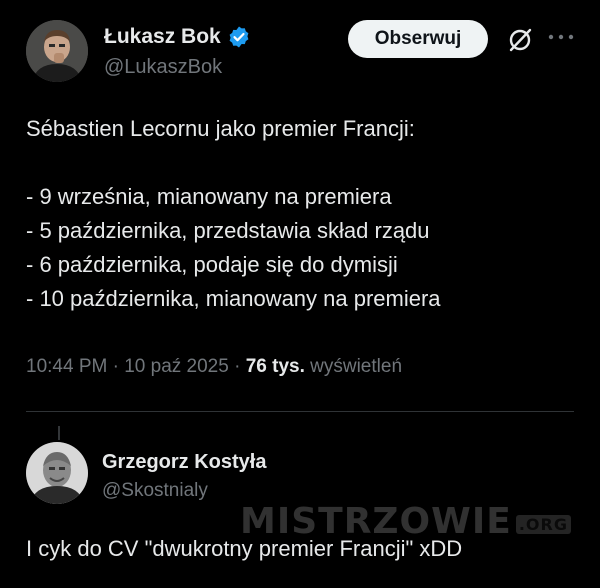  I want to click on verified-badge-icon, so click(239, 37).